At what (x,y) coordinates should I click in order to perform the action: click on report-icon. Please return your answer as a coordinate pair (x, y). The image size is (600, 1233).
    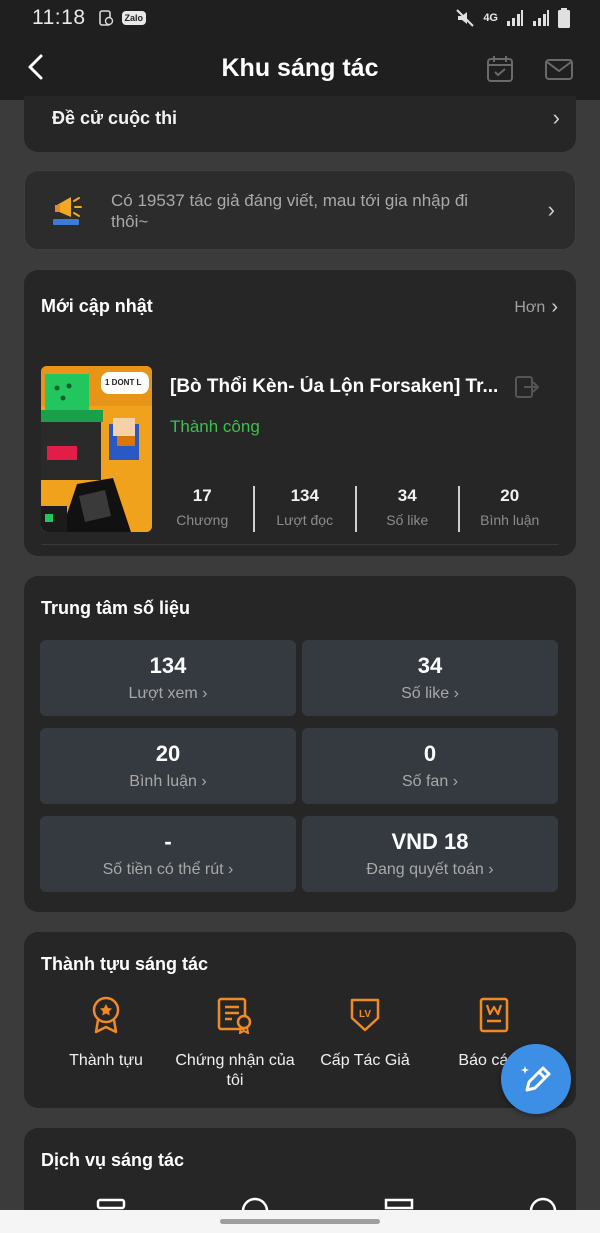
    Looking at the image, I should click on (494, 1015).